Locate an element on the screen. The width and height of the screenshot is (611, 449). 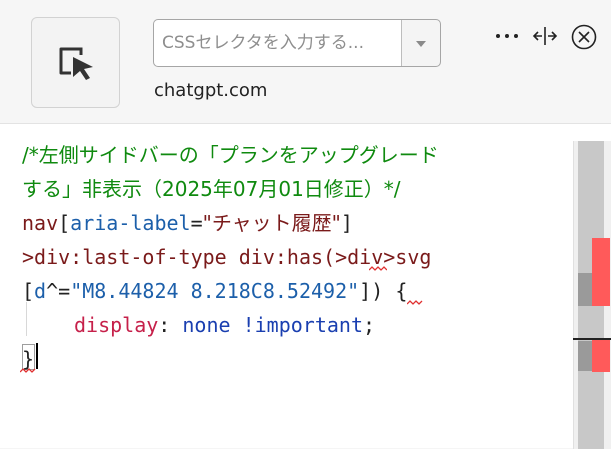
equals: = is located at coordinates (196, 223).